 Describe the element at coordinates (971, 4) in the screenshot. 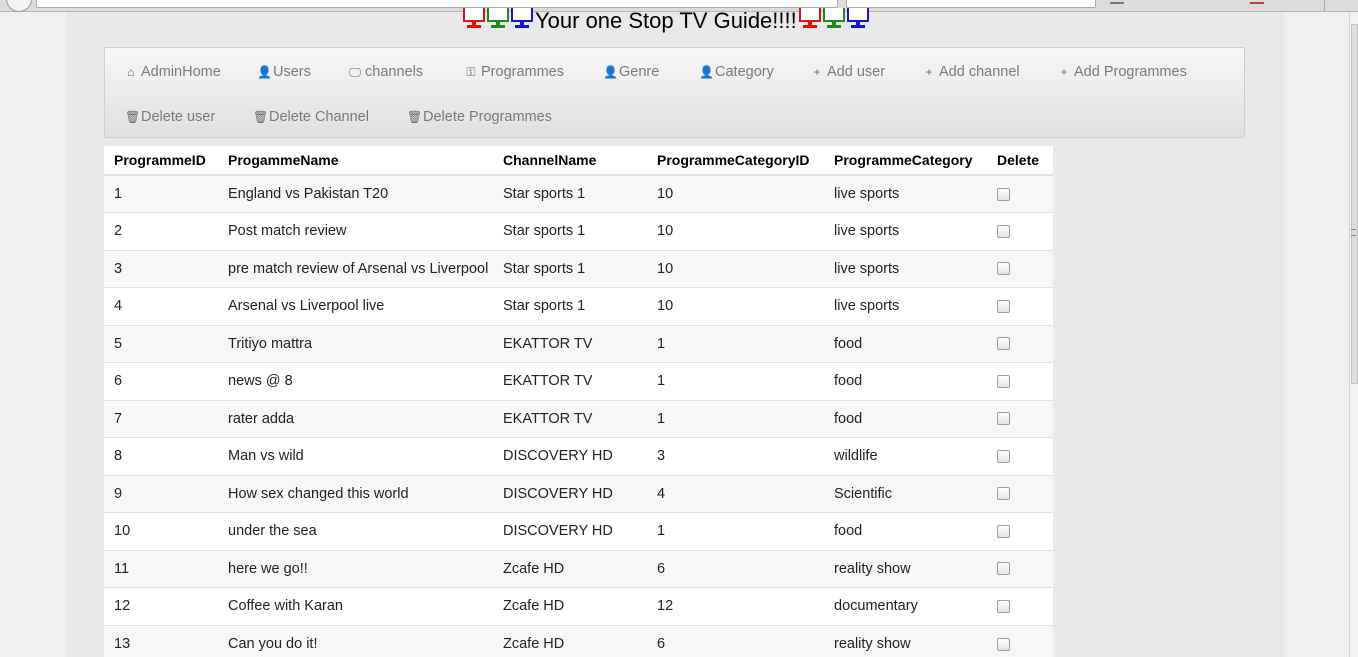

I see `browser-search-field` at that location.